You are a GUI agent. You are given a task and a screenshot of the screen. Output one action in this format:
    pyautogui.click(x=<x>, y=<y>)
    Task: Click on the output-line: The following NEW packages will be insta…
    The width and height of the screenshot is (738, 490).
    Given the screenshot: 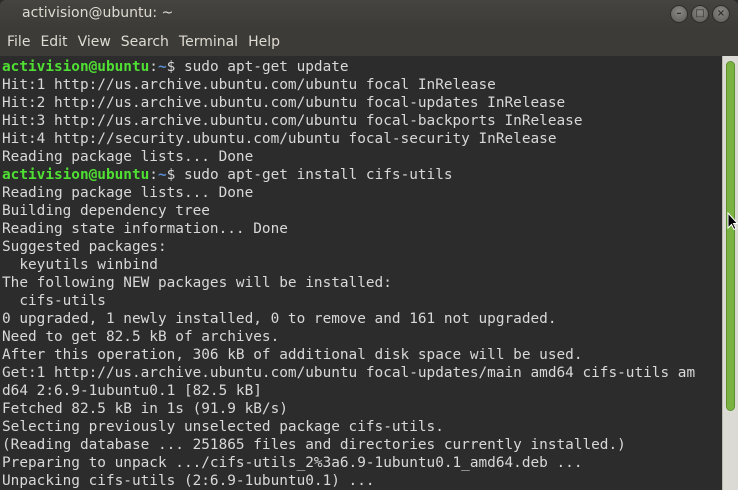 What is the action you would take?
    pyautogui.click(x=197, y=283)
    